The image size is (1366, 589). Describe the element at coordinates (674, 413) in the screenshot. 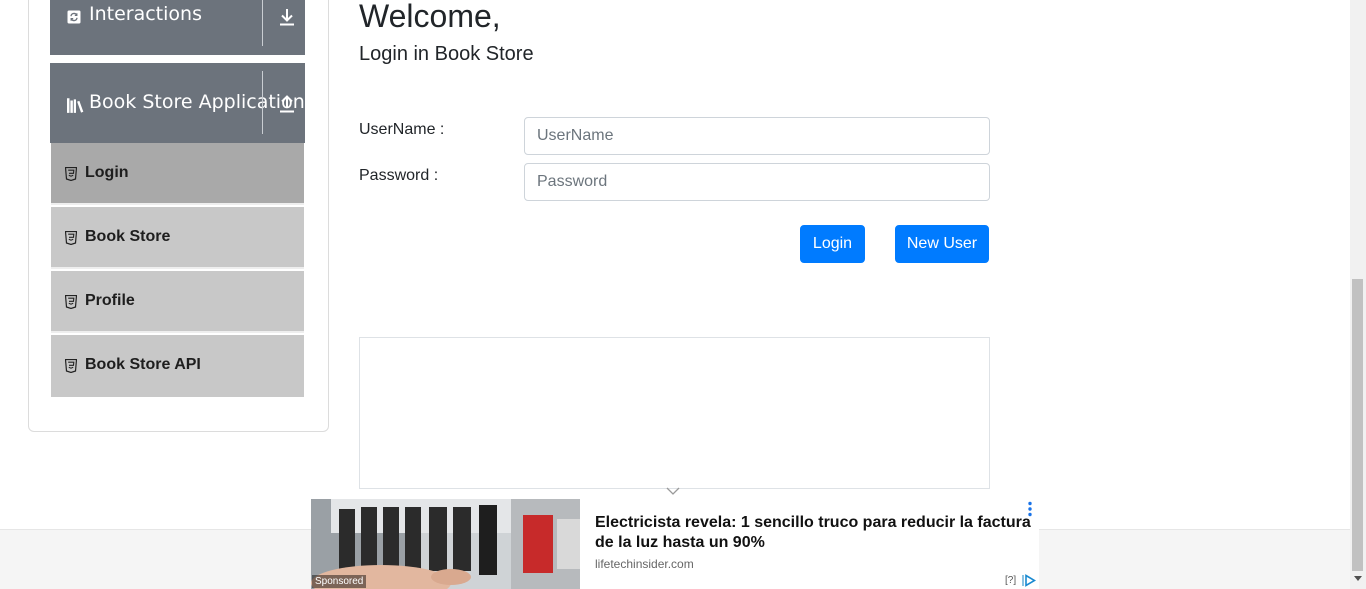

I see `output-box` at that location.